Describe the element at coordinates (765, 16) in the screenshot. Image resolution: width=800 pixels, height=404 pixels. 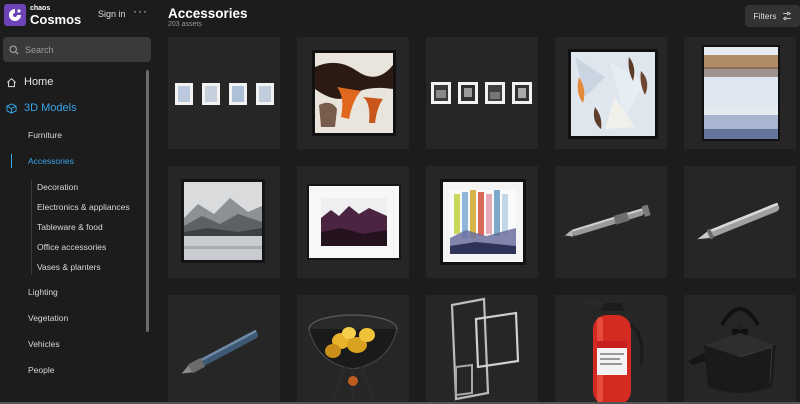
I see `filters-label: Filters` at that location.